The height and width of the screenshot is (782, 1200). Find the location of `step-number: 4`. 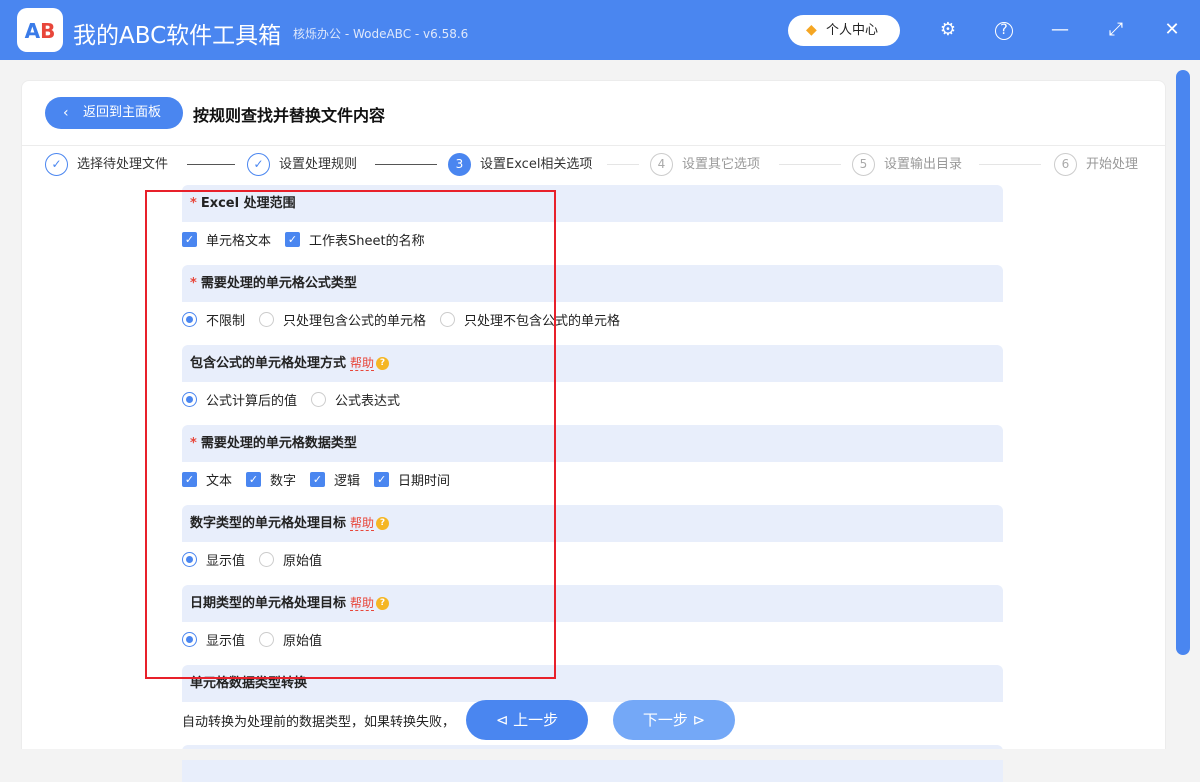

step-number: 4 is located at coordinates (661, 164).